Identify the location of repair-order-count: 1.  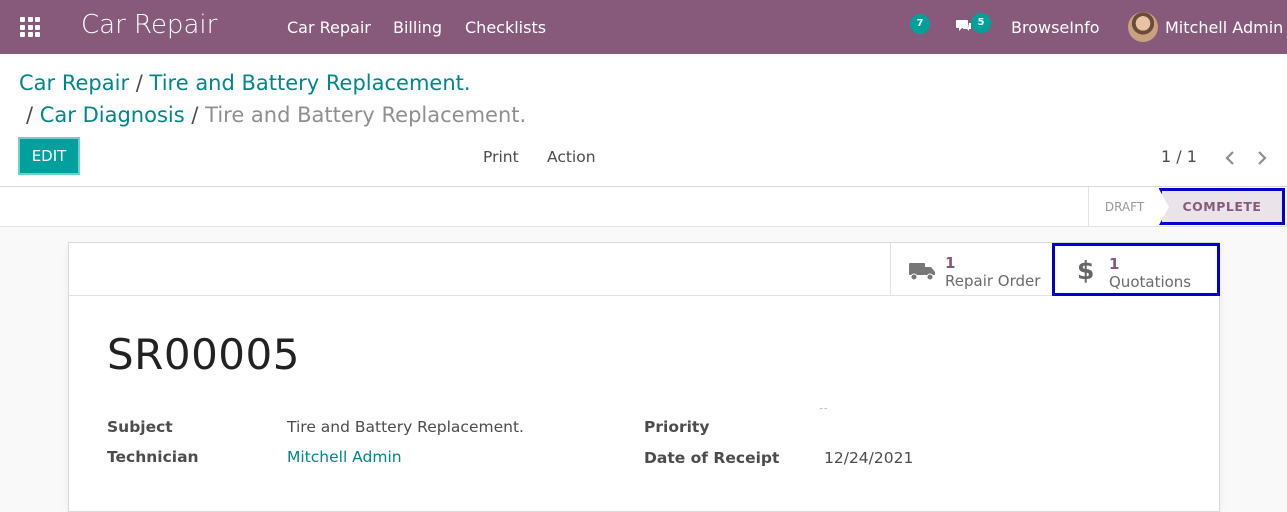
(950, 263).